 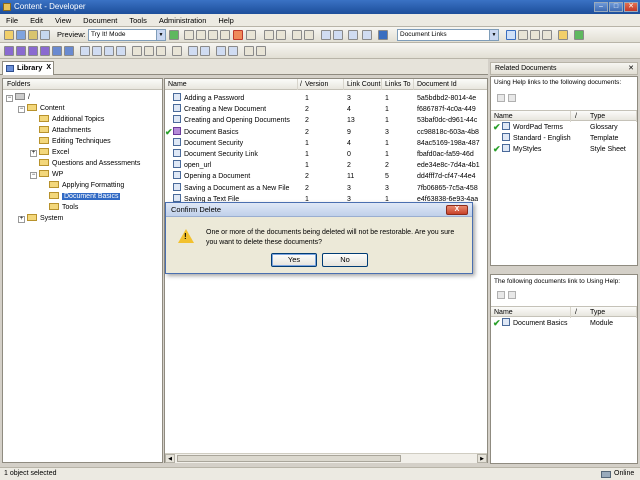 What do you see at coordinates (281, 35) in the screenshot?
I see `redo-icon` at bounding box center [281, 35].